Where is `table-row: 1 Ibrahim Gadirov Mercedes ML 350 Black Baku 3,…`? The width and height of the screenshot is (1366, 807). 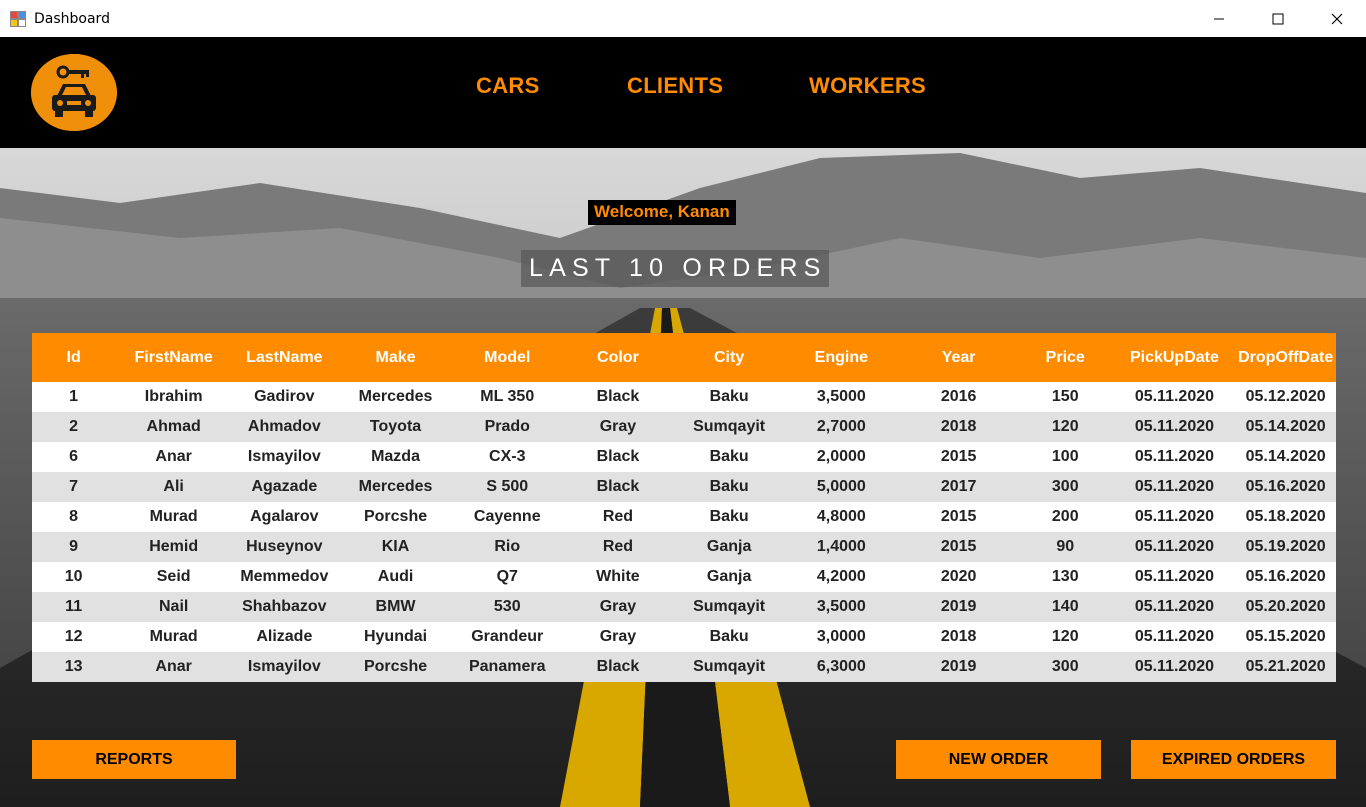
table-row: 1 Ibrahim Gadirov Mercedes ML 350 Black Baku 3,… is located at coordinates (684, 397).